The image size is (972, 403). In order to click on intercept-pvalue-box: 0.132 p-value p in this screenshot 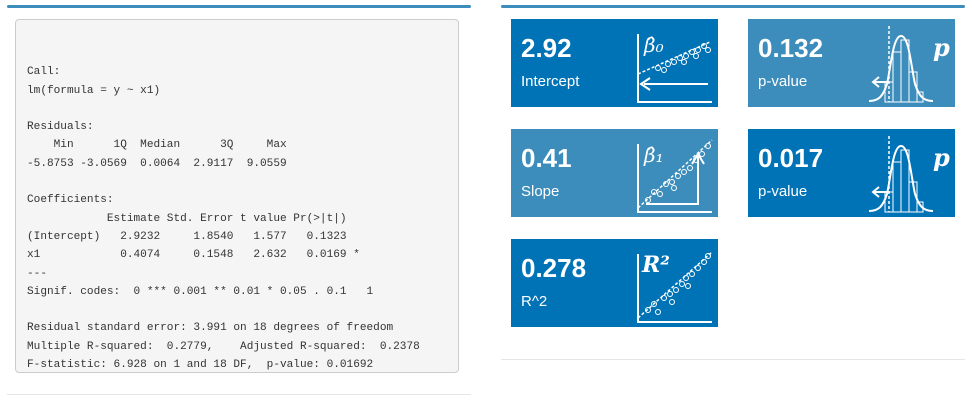, I will do `click(851, 63)`.